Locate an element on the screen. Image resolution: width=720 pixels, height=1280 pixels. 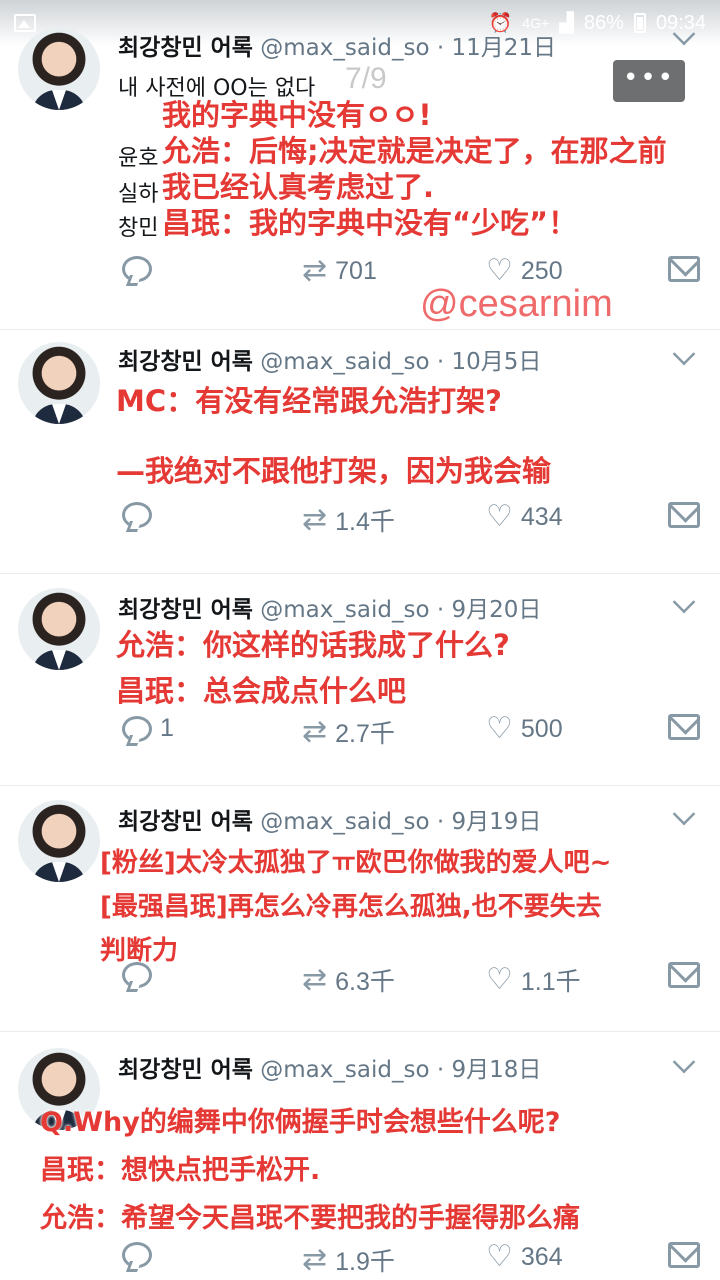
handle-date: @max_said_so · 9月19日 is located at coordinates (401, 822).